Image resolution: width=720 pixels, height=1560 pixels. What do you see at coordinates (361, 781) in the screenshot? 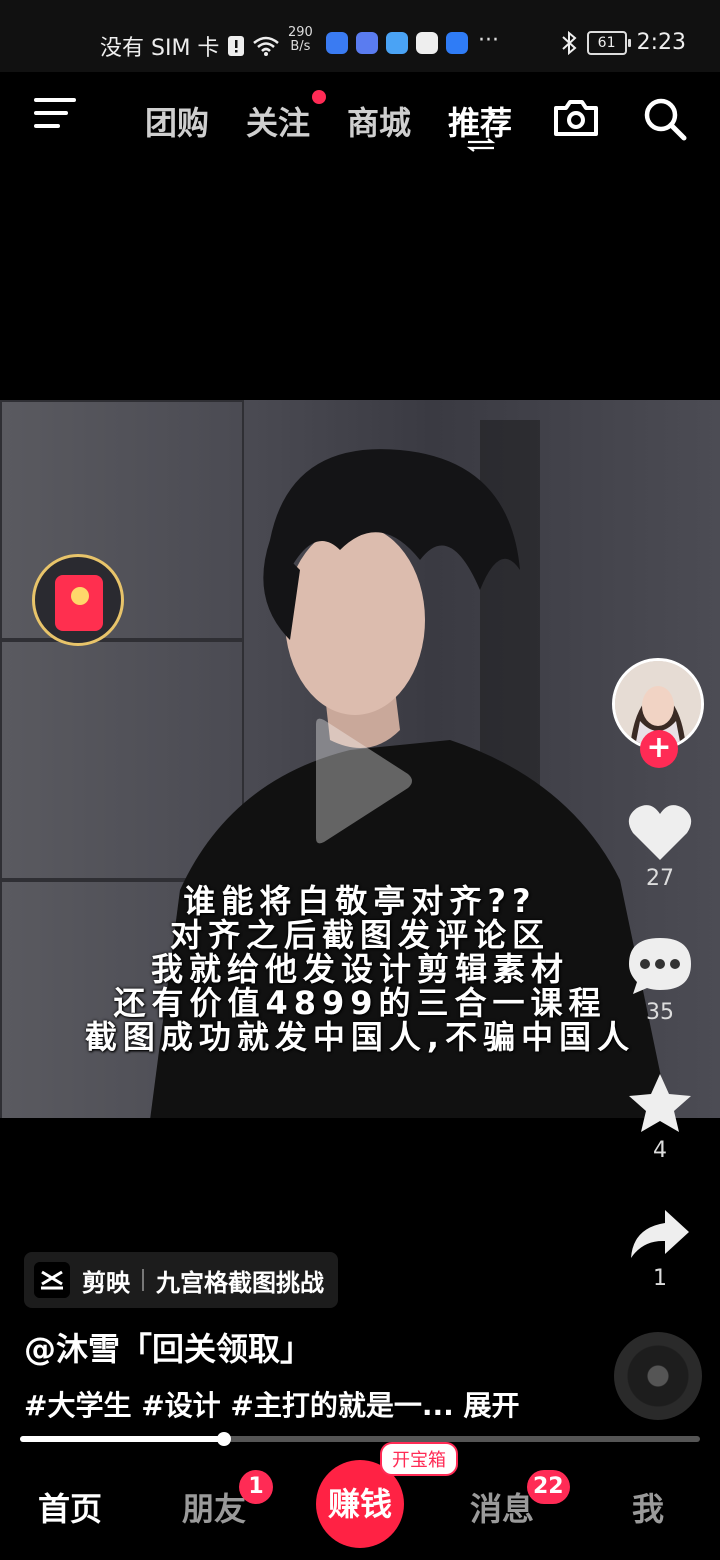
I see `play-icon` at bounding box center [361, 781].